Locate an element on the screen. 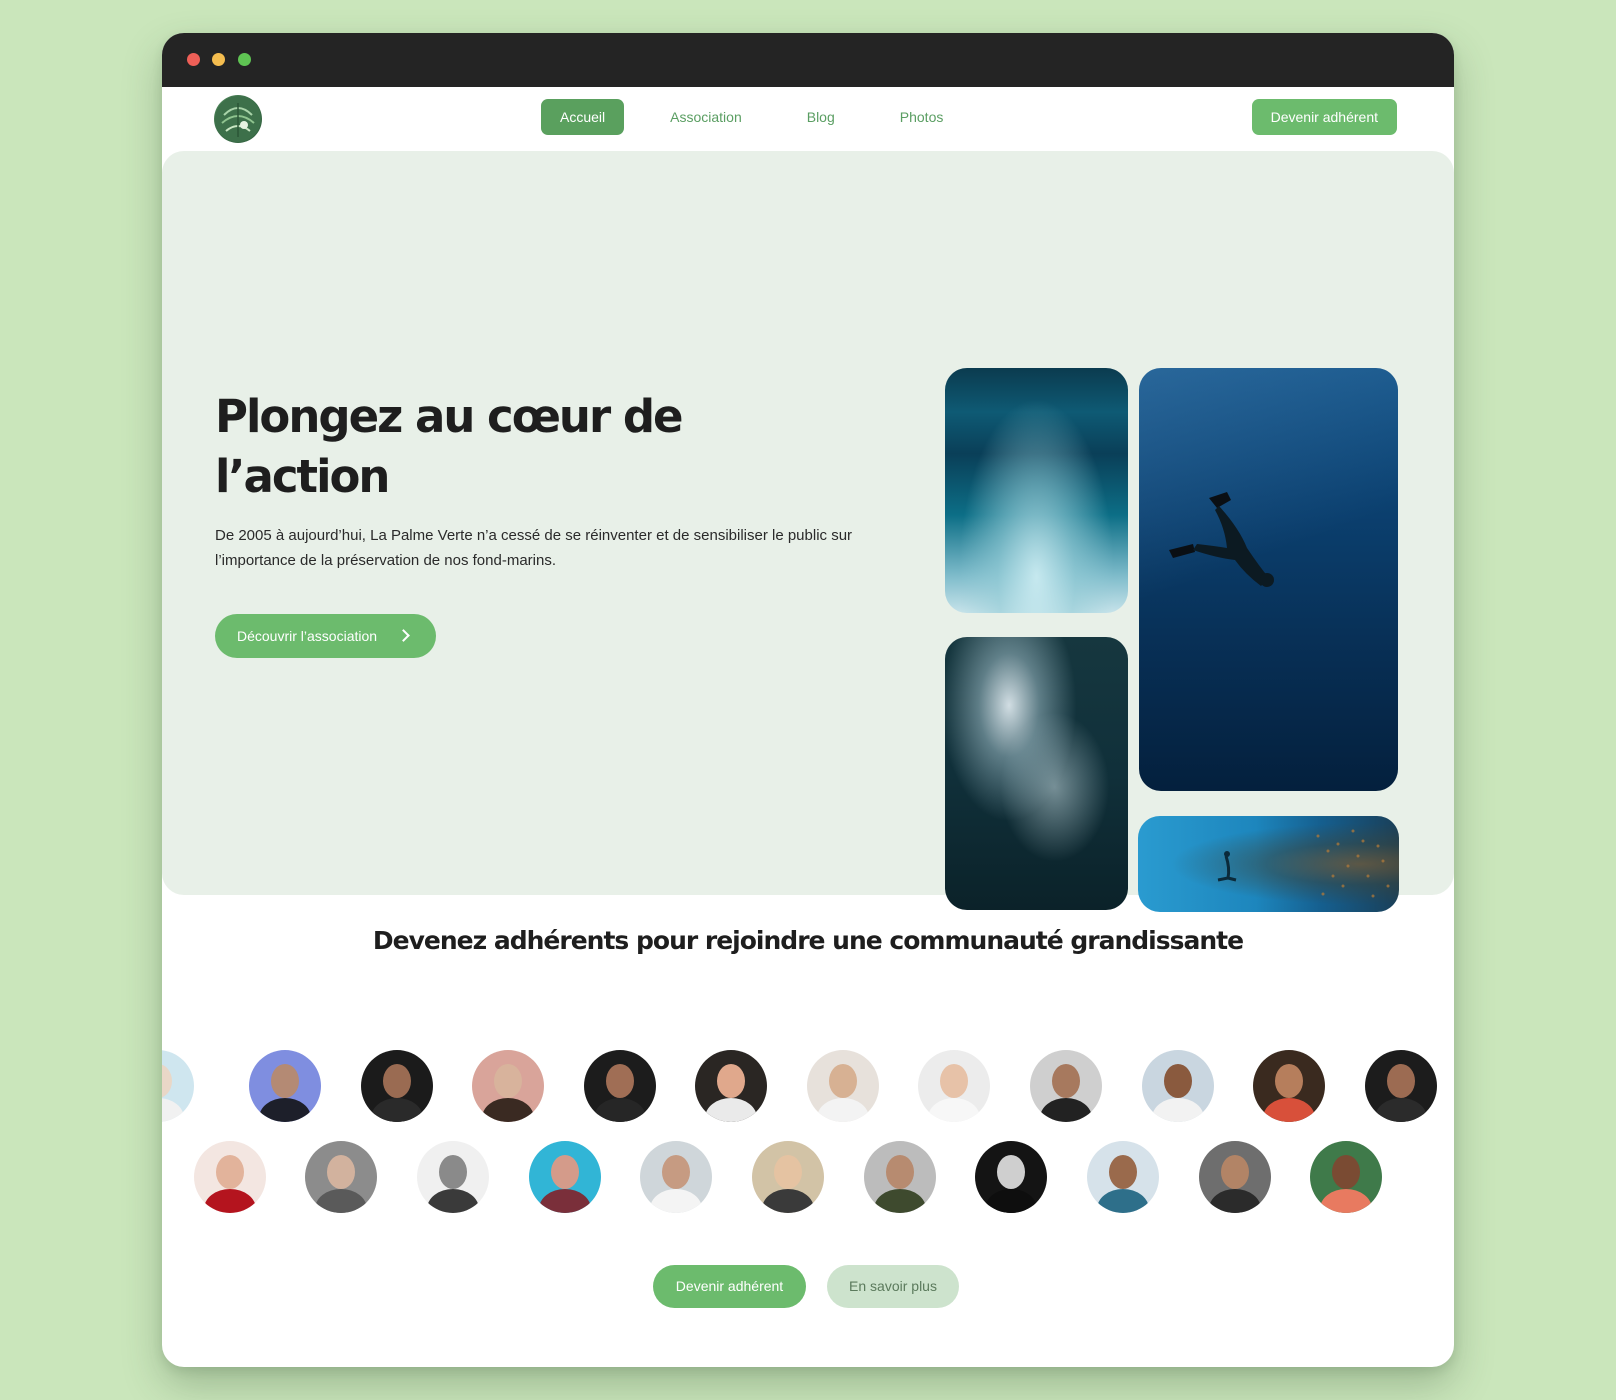 The image size is (1616, 1400). hero-title-line2: l’action is located at coordinates (302, 476).